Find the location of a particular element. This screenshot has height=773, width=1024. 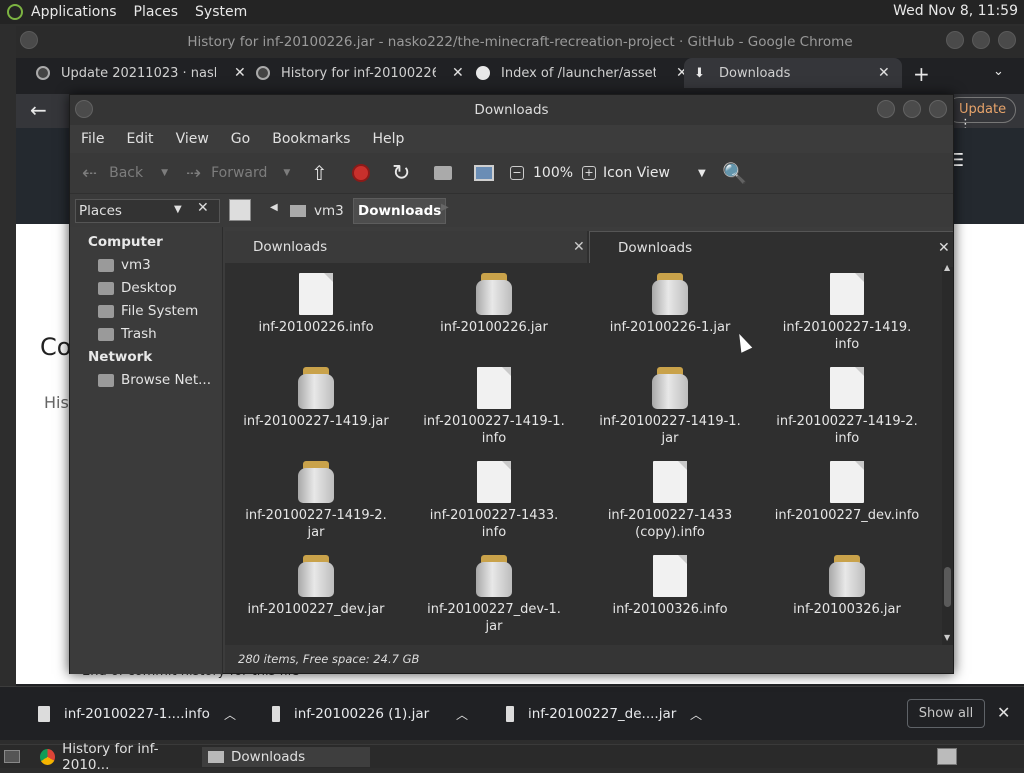

menu-help: Help is located at coordinates (388, 139).